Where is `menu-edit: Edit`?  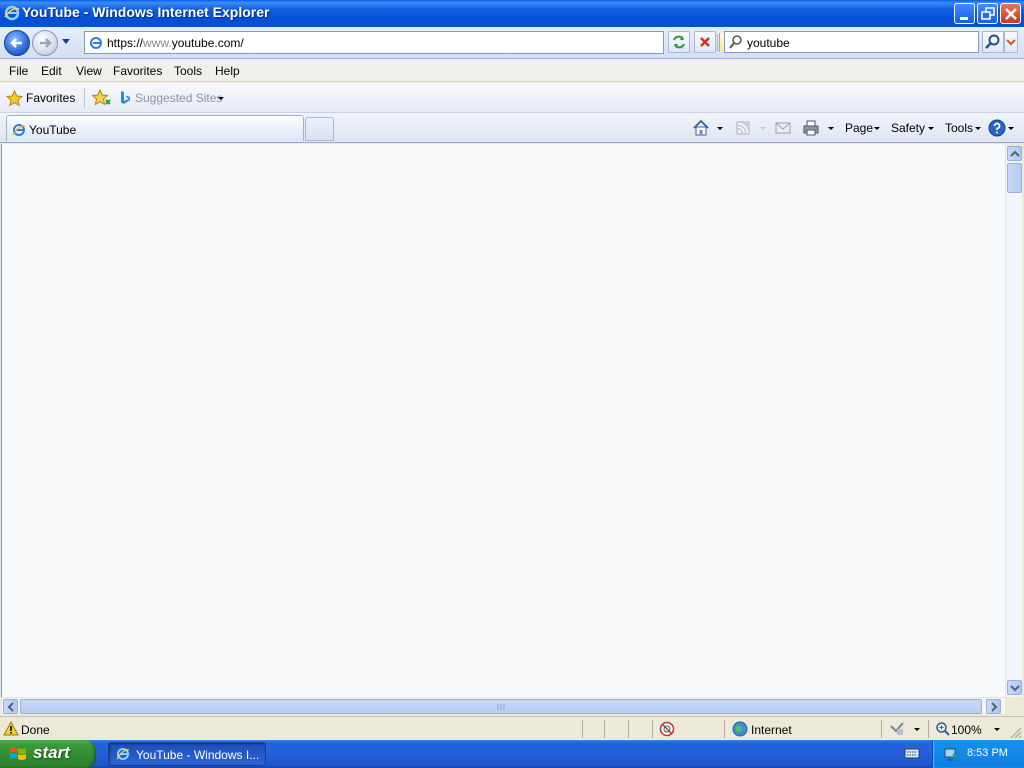
menu-edit: Edit is located at coordinates (51, 71).